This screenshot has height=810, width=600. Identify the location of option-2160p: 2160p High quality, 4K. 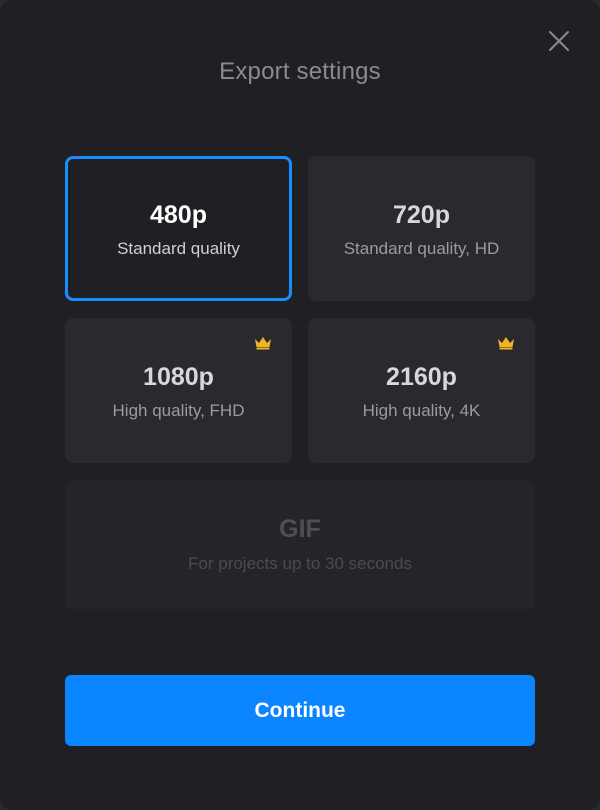
(421, 390).